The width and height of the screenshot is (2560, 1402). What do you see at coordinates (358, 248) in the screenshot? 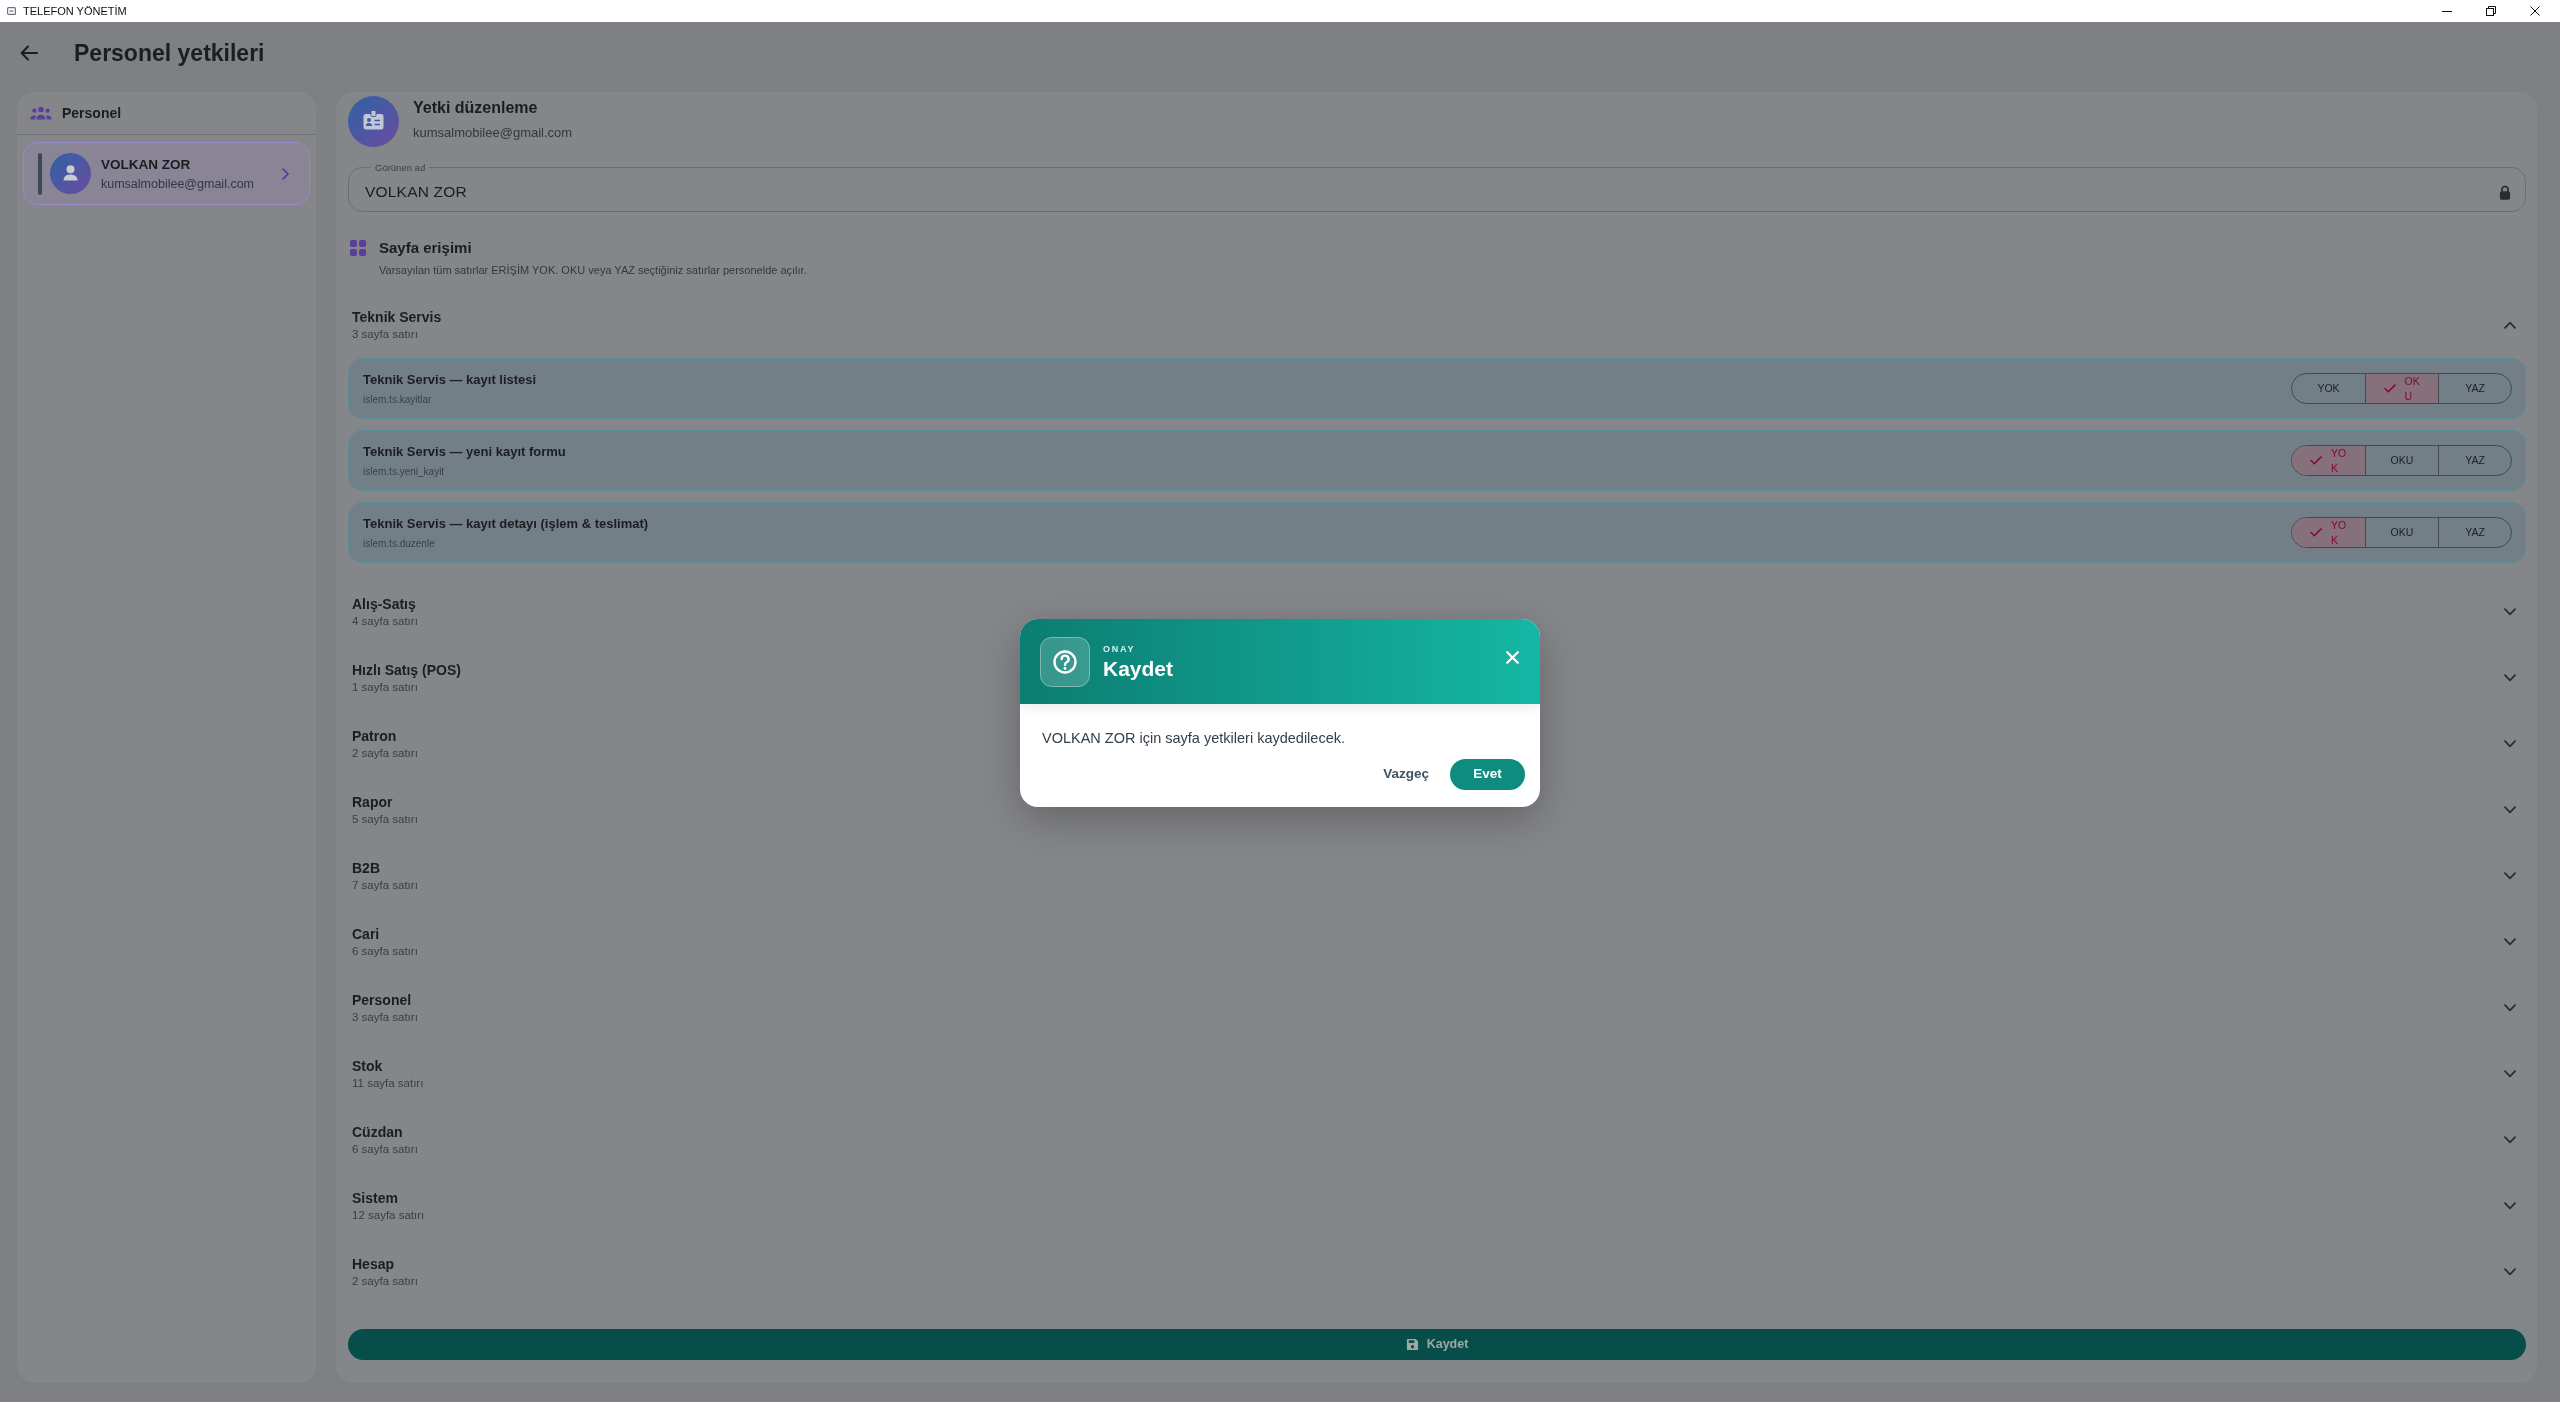
I see `grid-icon` at bounding box center [358, 248].